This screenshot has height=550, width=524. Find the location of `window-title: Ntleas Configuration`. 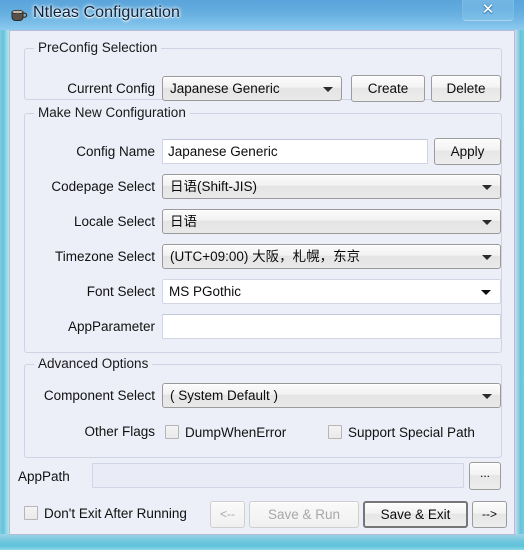

window-title: Ntleas Configuration is located at coordinates (106, 12).